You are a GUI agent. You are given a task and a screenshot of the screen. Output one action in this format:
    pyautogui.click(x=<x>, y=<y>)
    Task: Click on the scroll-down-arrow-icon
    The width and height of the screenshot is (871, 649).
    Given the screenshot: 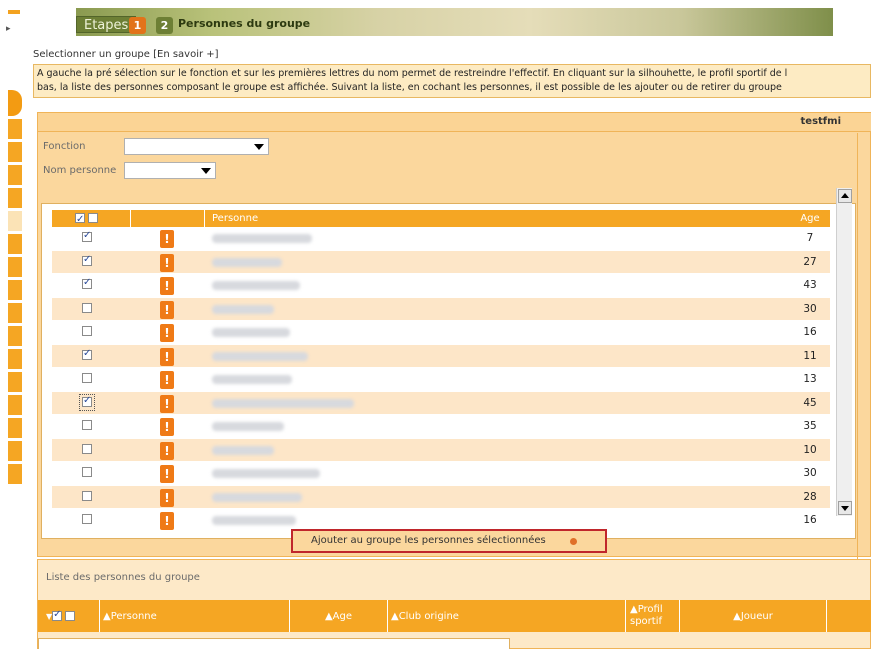 What is the action you would take?
    pyautogui.click(x=845, y=508)
    